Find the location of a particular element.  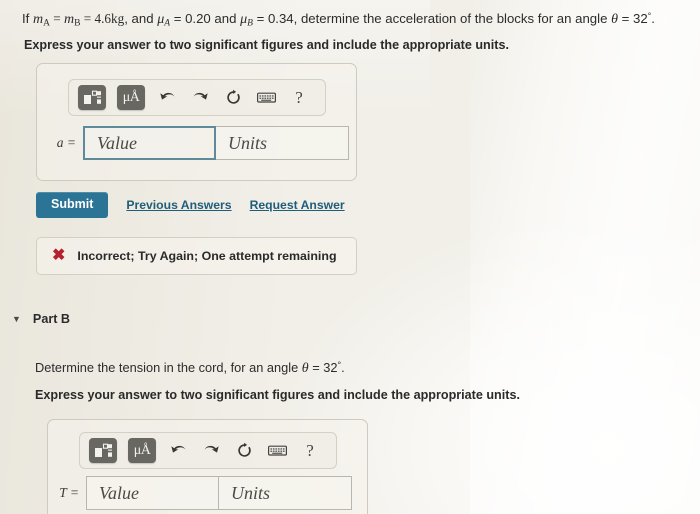

previous-answers-link: Previous Answers is located at coordinates (178, 205).